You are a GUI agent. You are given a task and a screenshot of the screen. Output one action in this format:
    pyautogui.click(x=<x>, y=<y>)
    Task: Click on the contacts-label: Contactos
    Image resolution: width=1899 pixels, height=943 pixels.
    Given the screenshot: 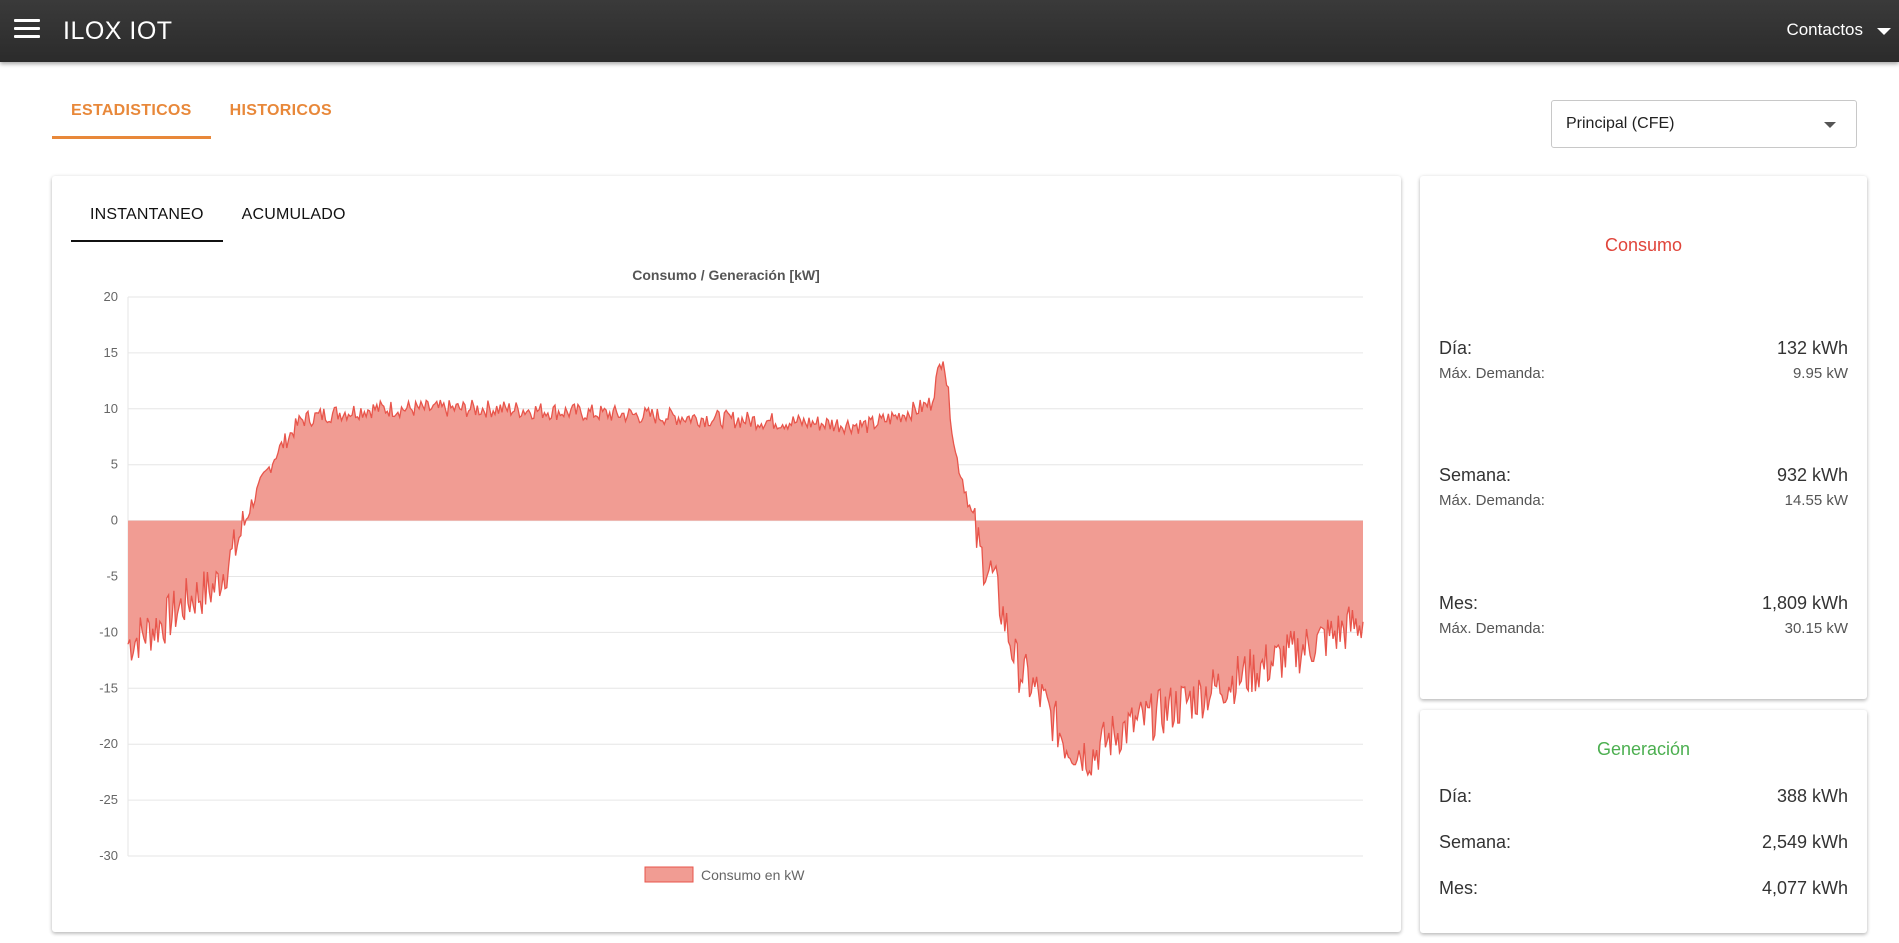 What is the action you would take?
    pyautogui.click(x=1824, y=29)
    